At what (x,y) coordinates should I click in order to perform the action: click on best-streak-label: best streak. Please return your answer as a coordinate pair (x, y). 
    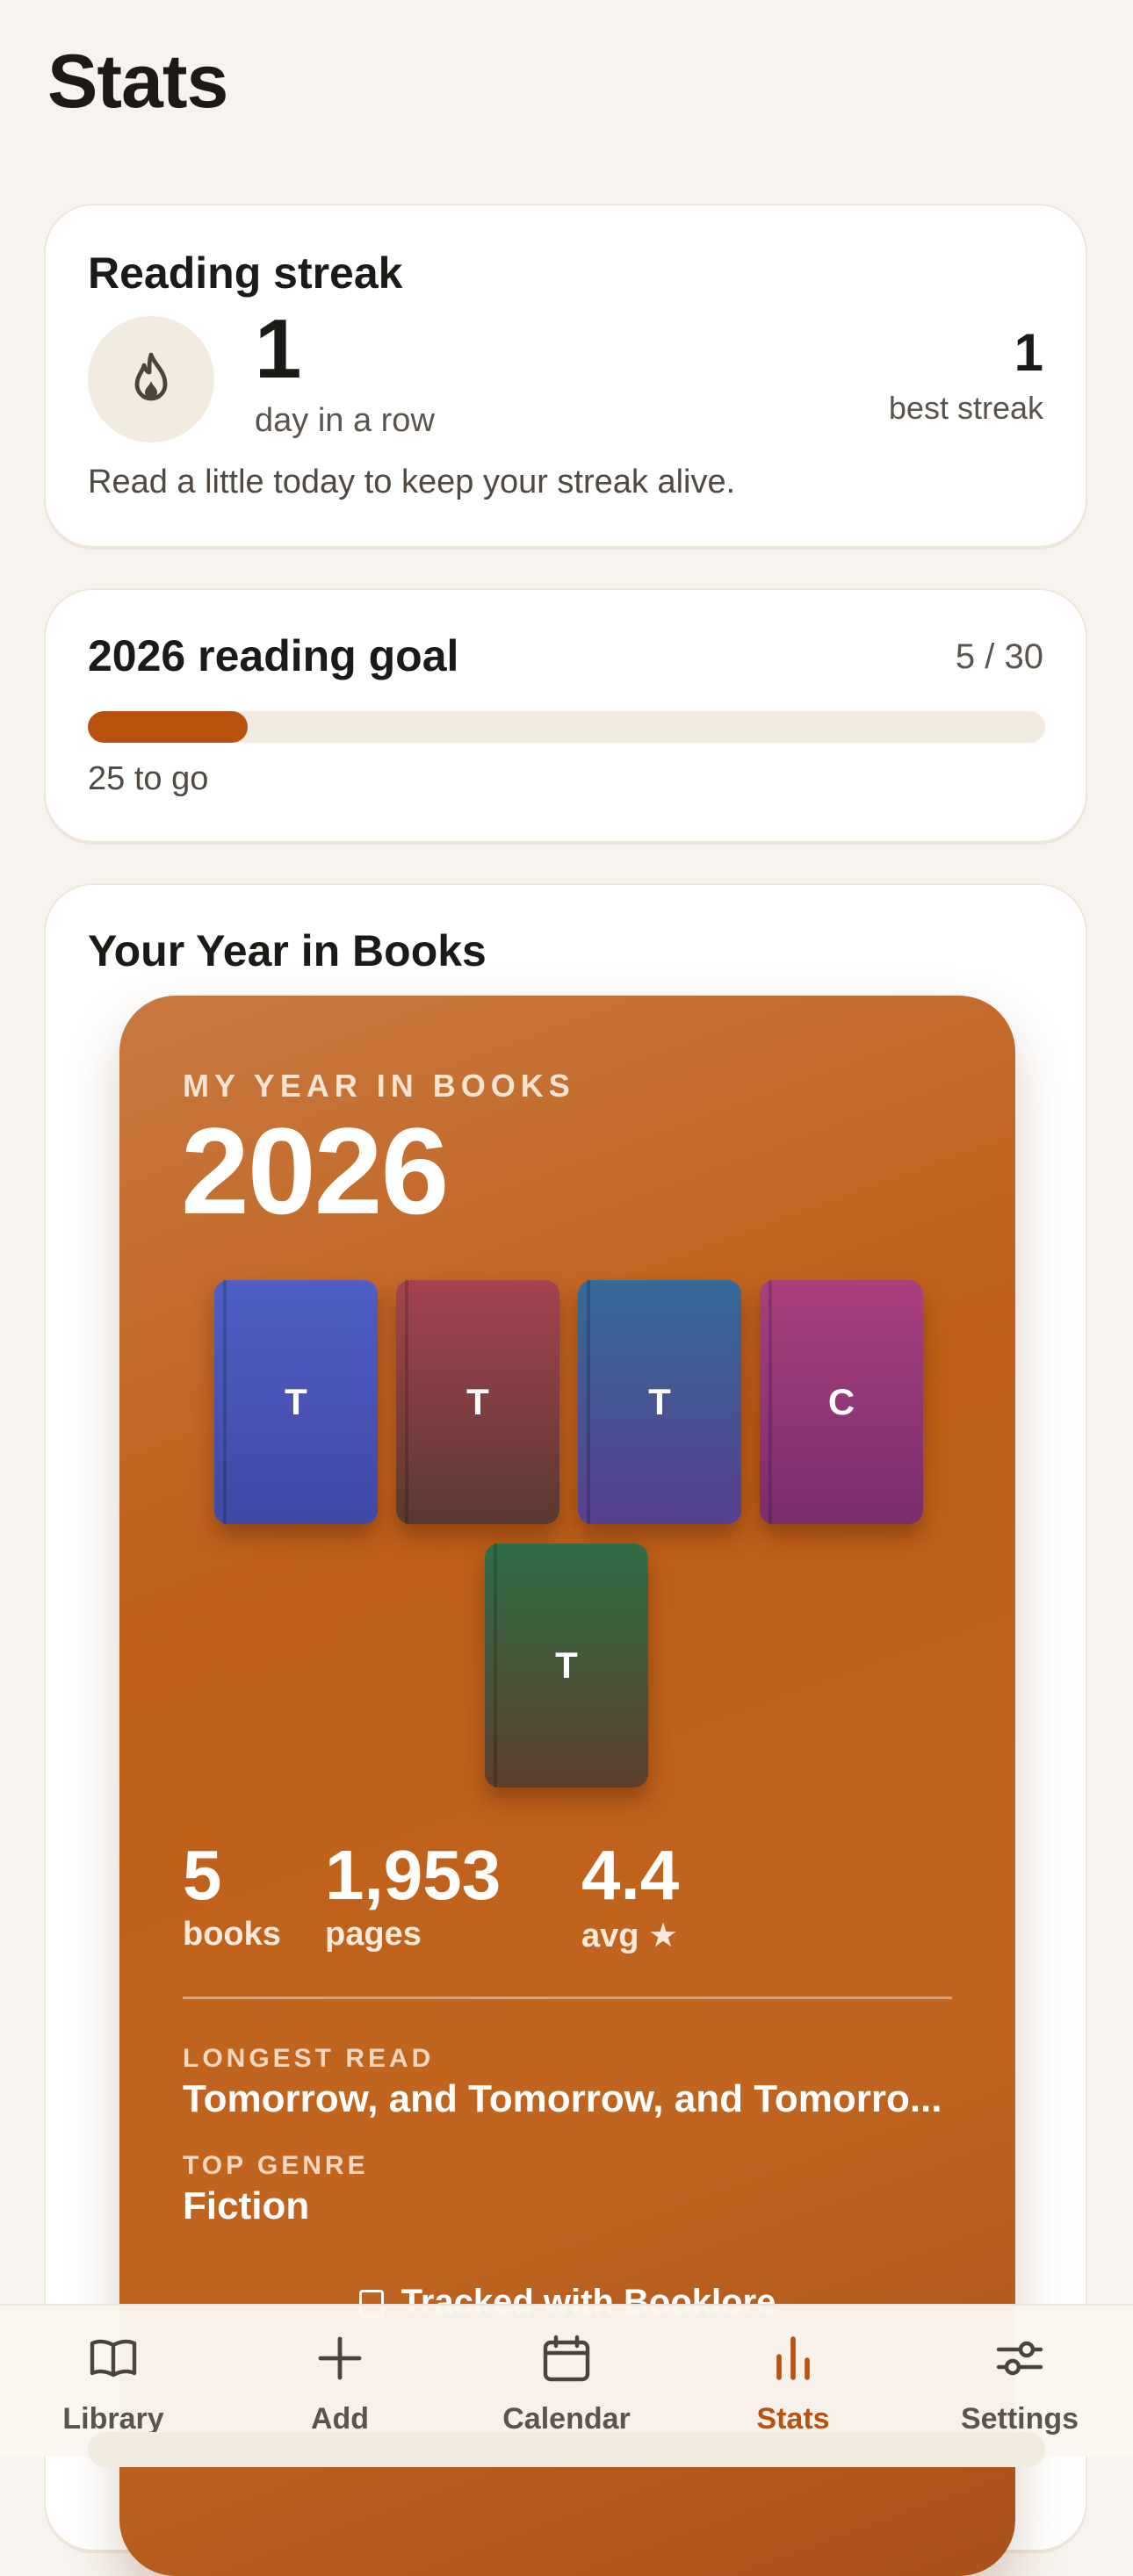
    Looking at the image, I should click on (965, 408).